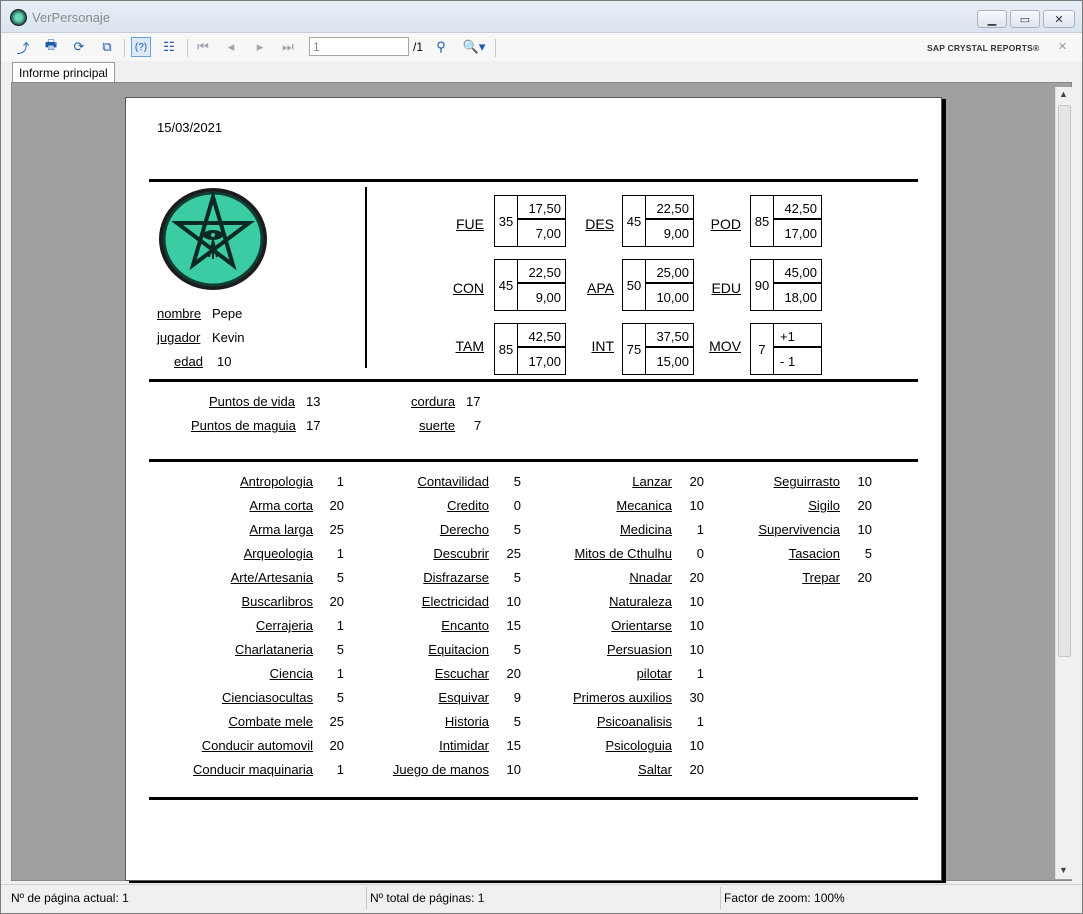  Describe the element at coordinates (441, 47) in the screenshot. I see `find-icon: ⚲` at that location.